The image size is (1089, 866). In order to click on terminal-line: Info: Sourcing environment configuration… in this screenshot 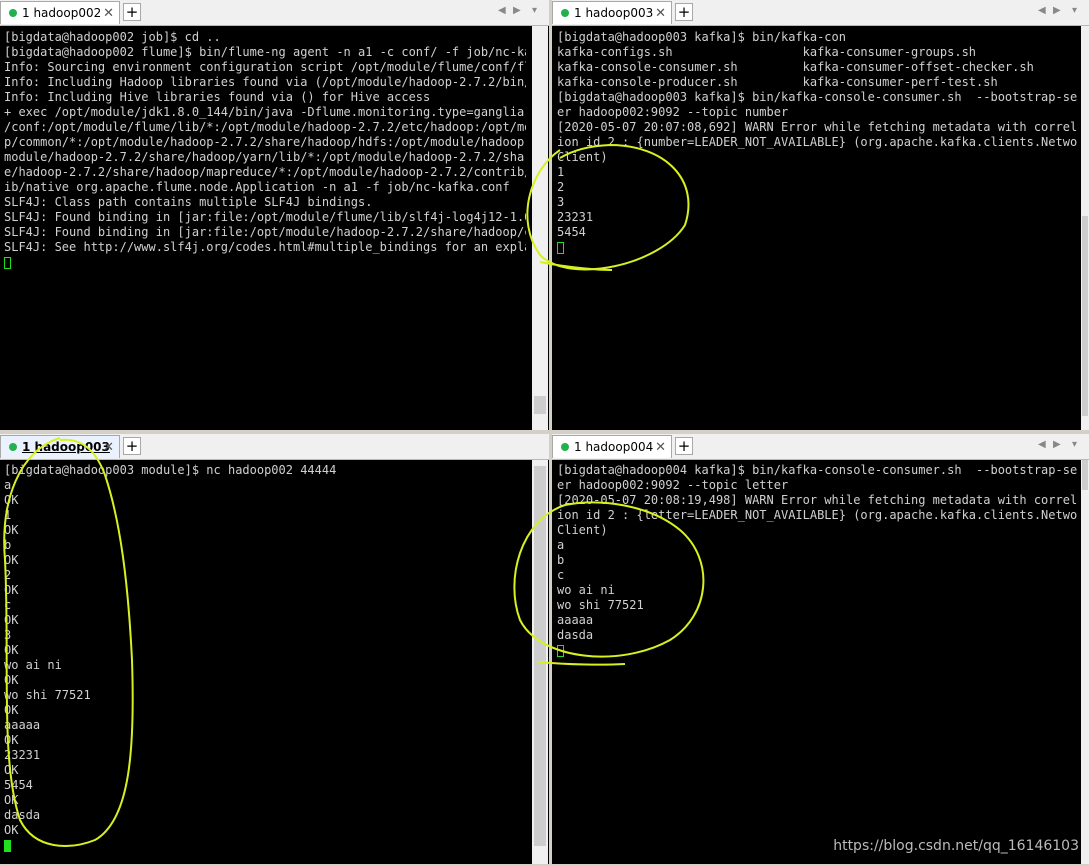, I will do `click(265, 67)`.